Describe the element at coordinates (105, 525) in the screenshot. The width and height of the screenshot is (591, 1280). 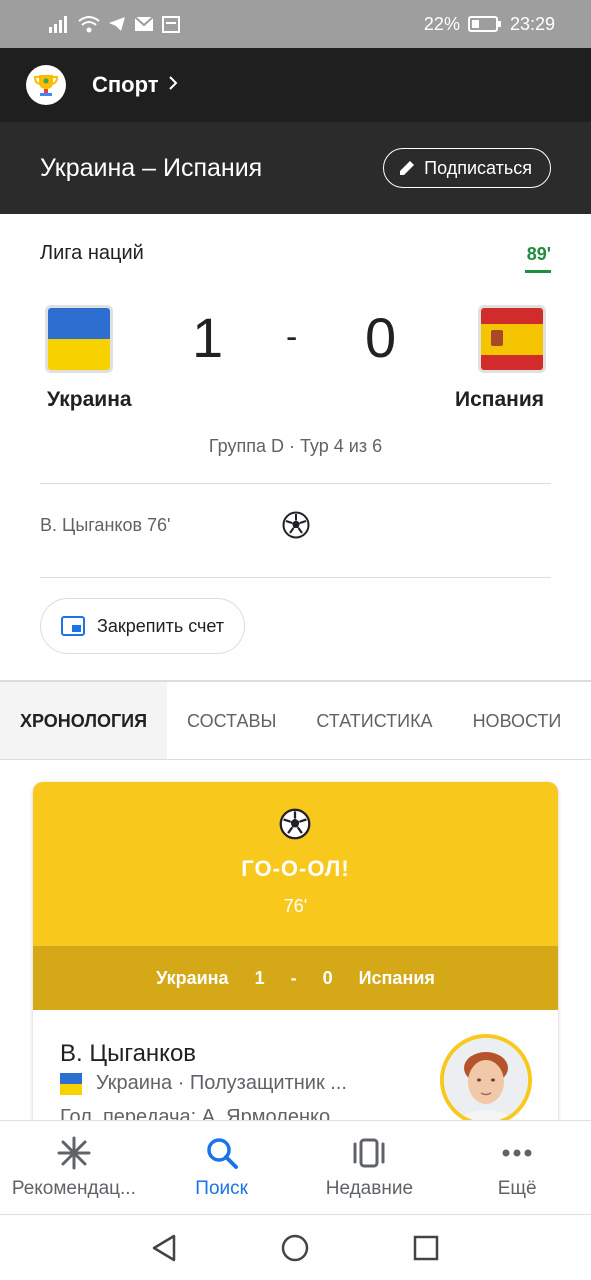
I see `goal-scorer: В. Цыганков 76'` at that location.